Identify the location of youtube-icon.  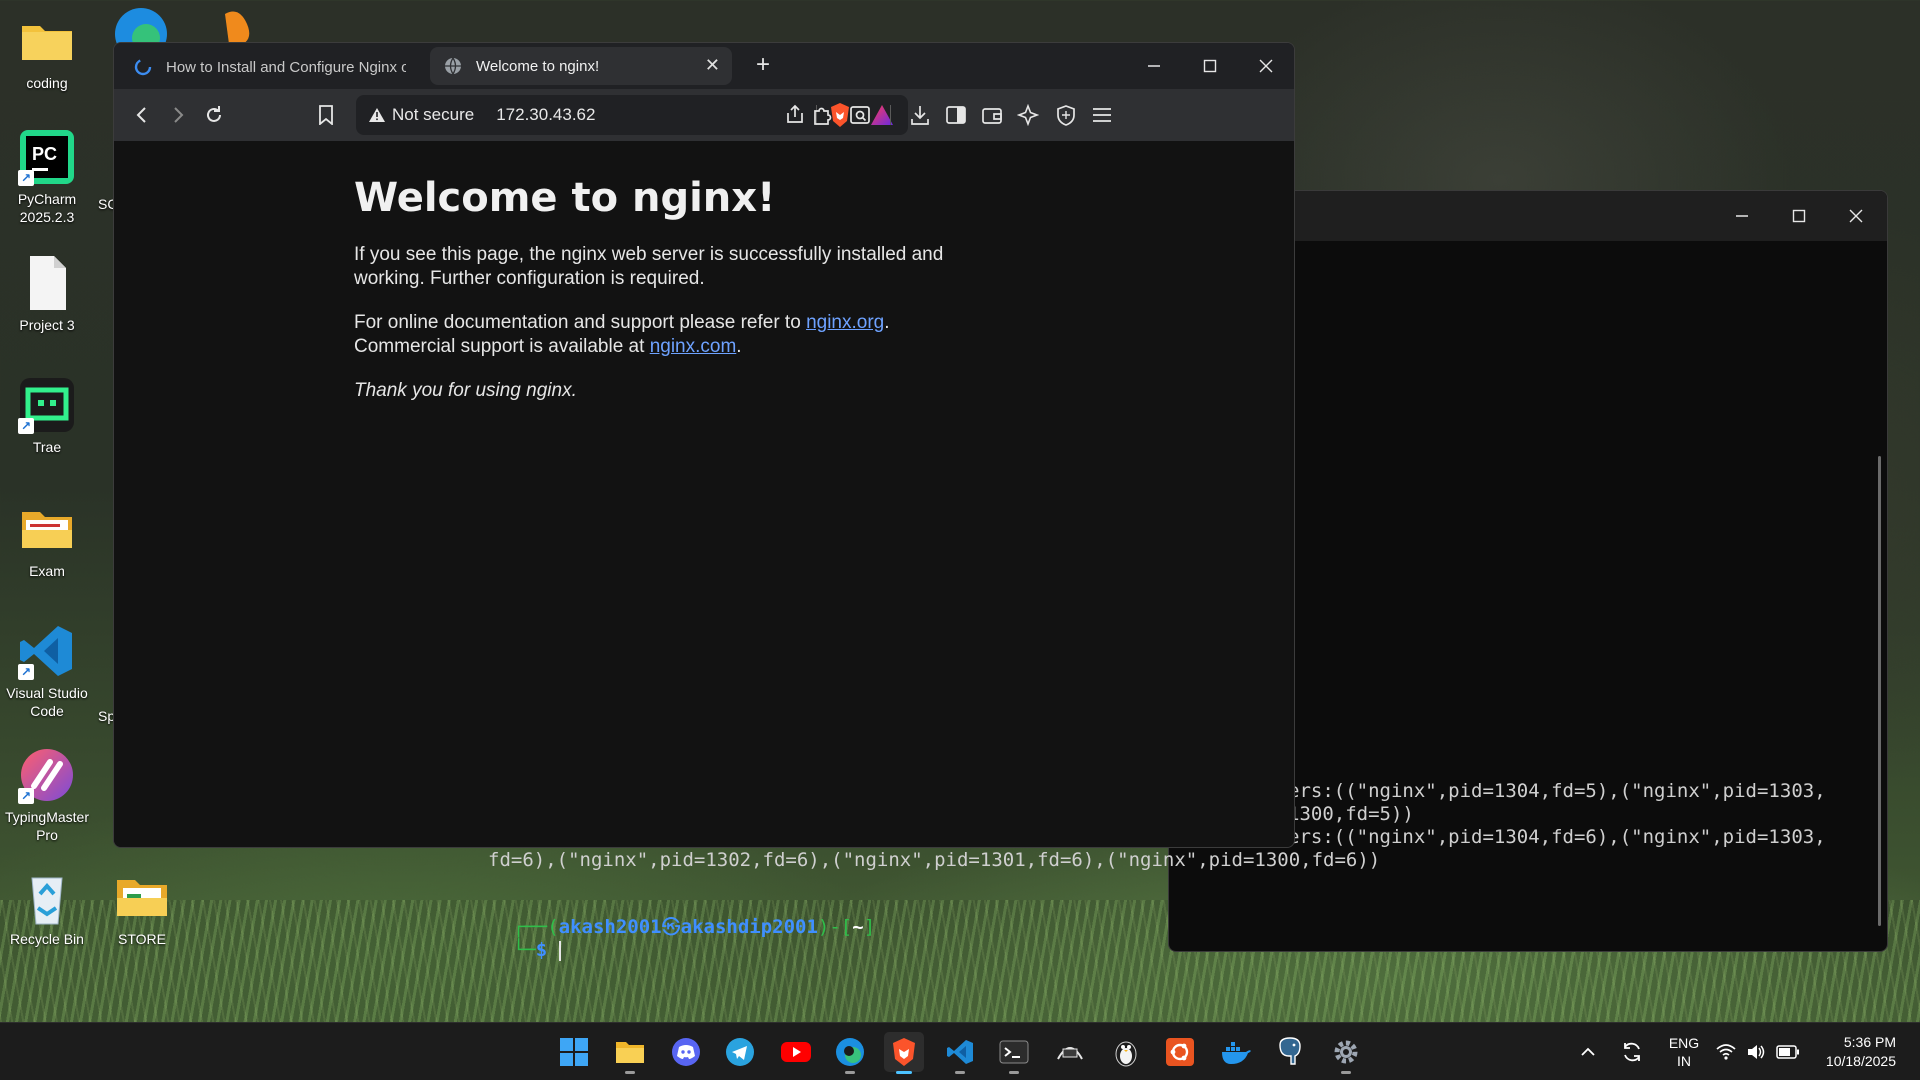
(796, 1052).